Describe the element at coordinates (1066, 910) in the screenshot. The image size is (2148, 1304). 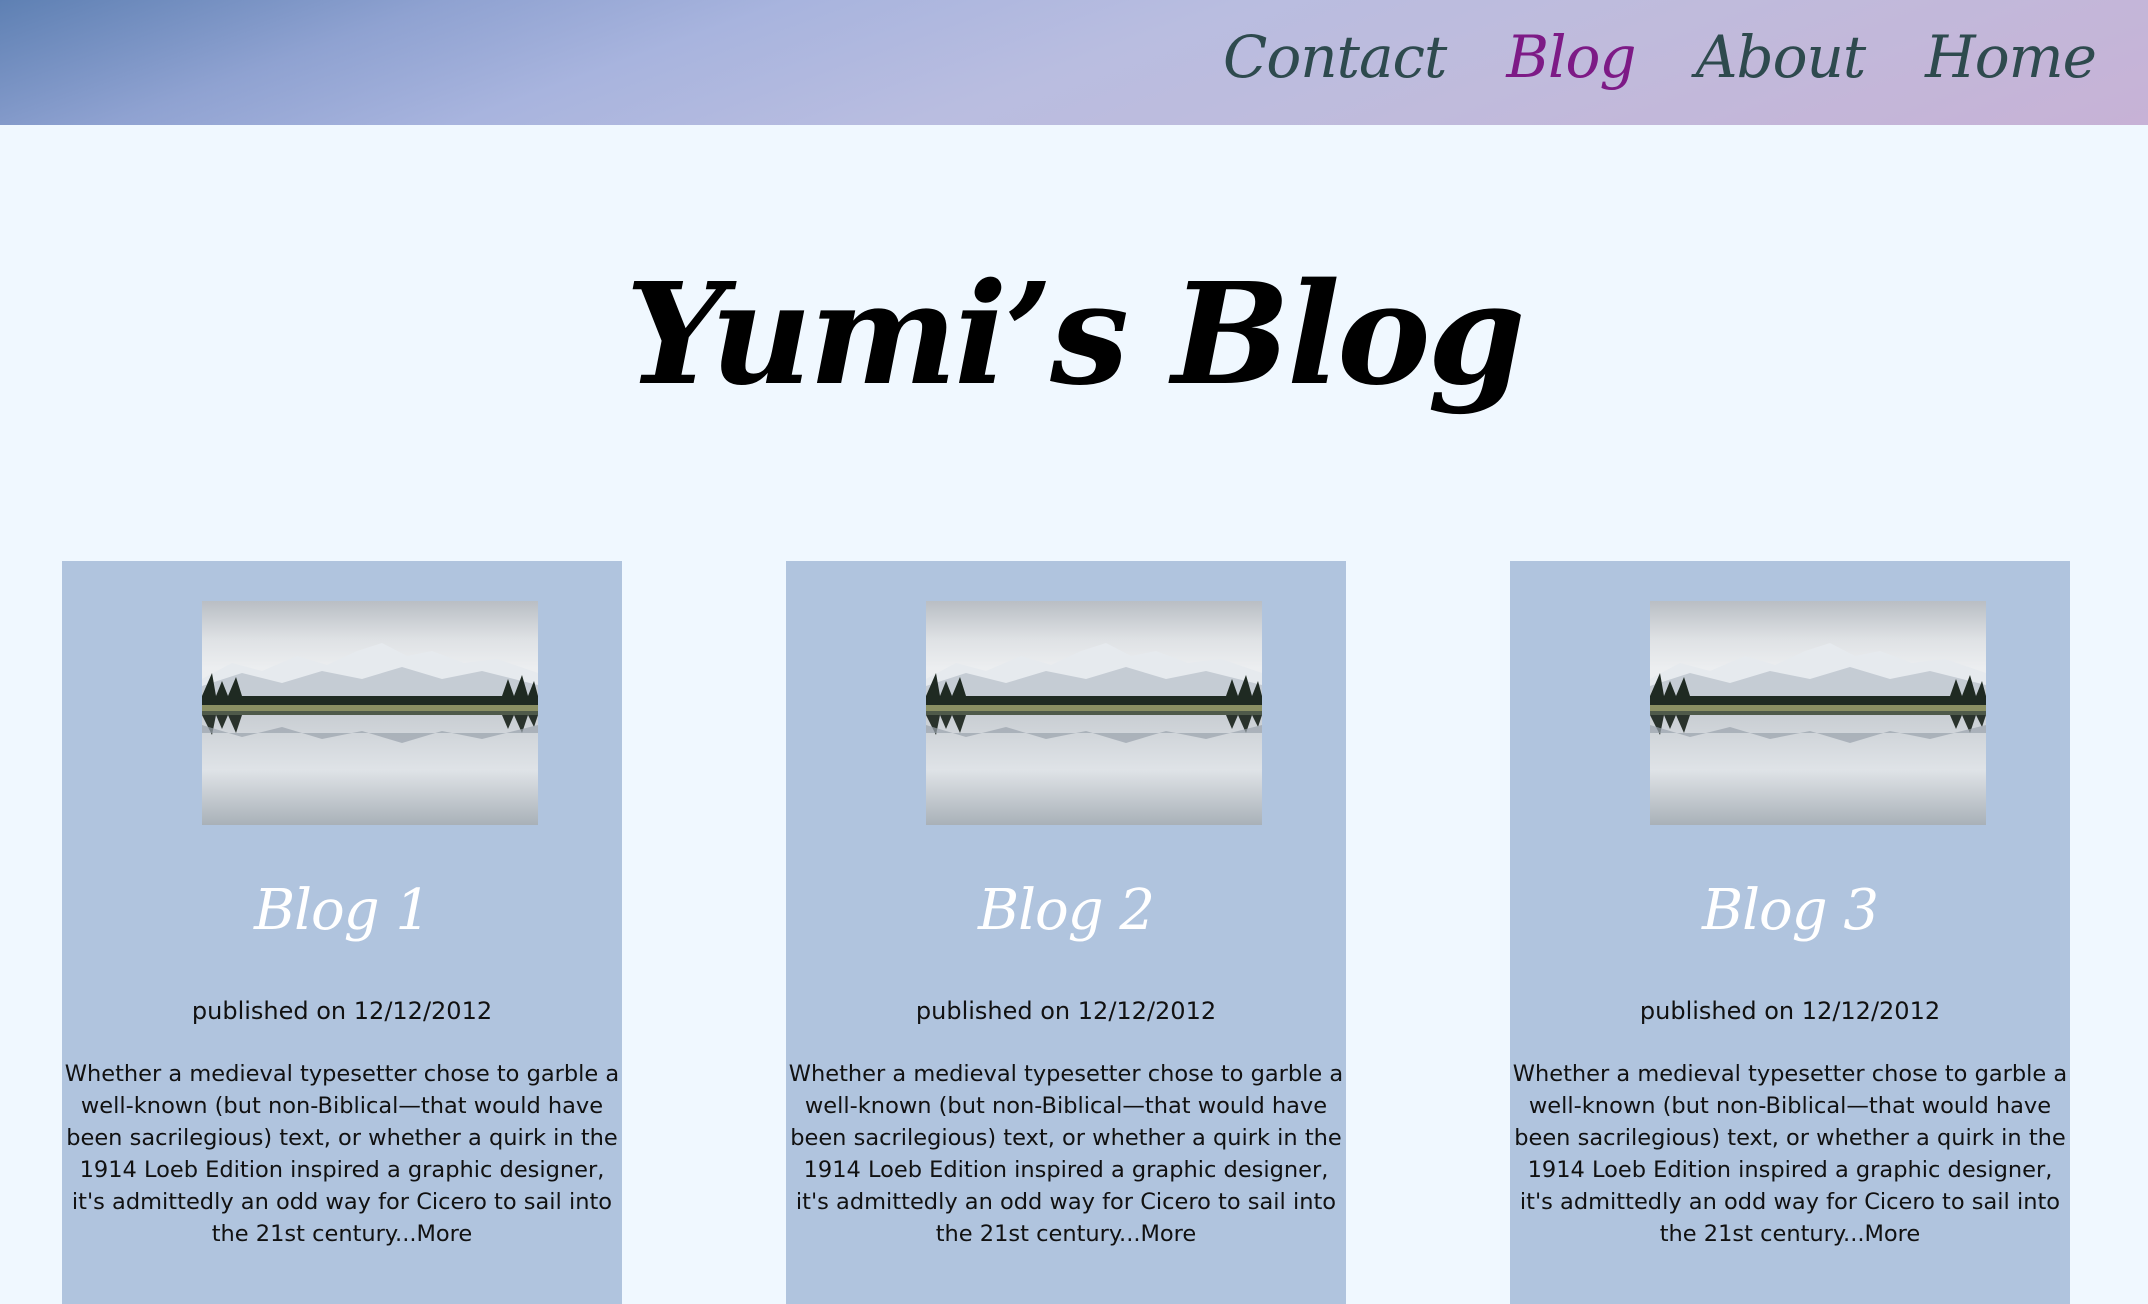
I see `card-title: Blog 2` at that location.